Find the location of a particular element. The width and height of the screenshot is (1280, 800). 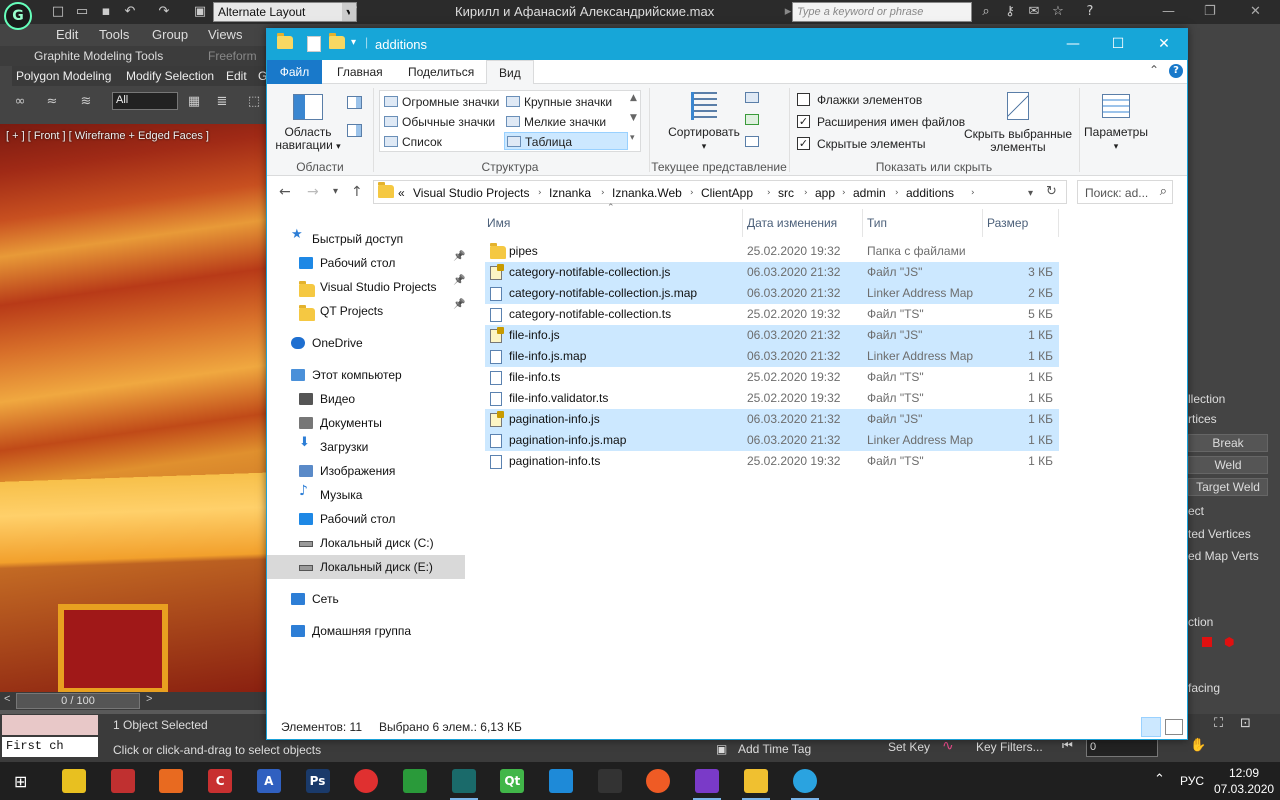

menu-group: Group is located at coordinates (170, 34).